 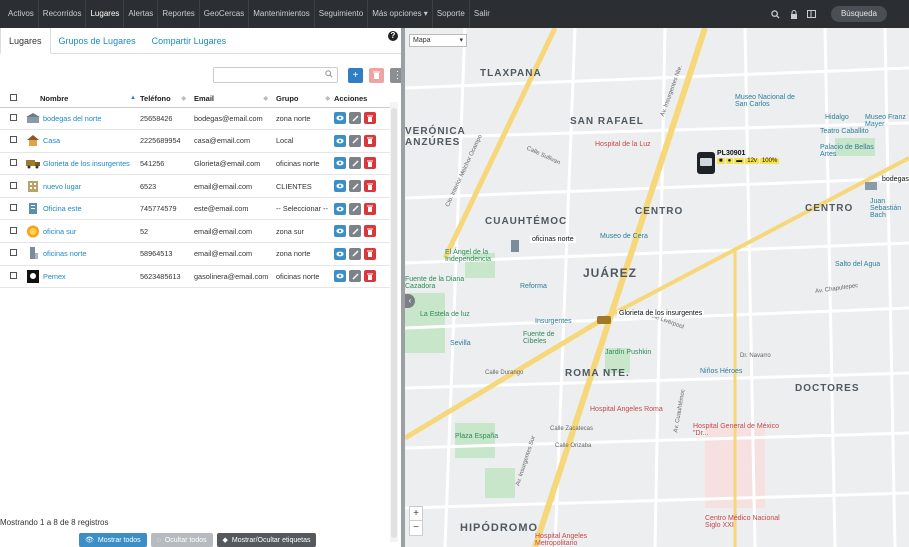 What do you see at coordinates (59, 231) in the screenshot?
I see `place-name-link: oficina sur` at bounding box center [59, 231].